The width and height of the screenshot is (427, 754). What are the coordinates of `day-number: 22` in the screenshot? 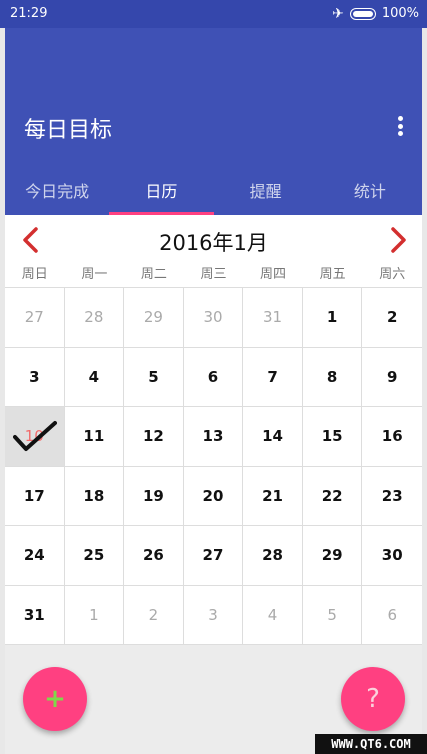 It's located at (332, 495).